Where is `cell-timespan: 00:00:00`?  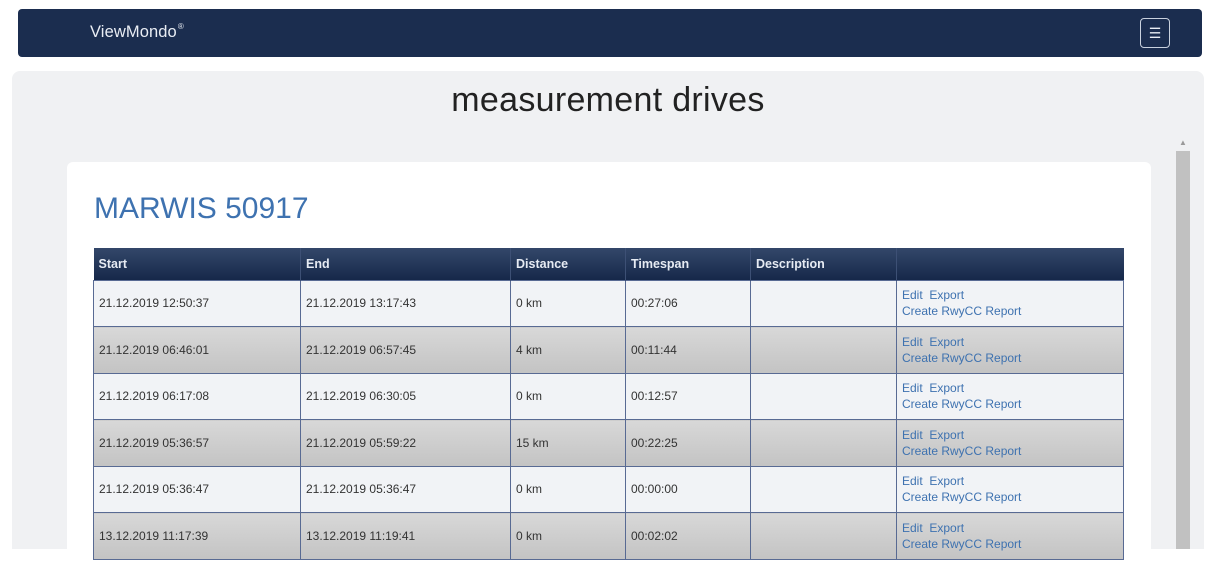
cell-timespan: 00:00:00 is located at coordinates (688, 489).